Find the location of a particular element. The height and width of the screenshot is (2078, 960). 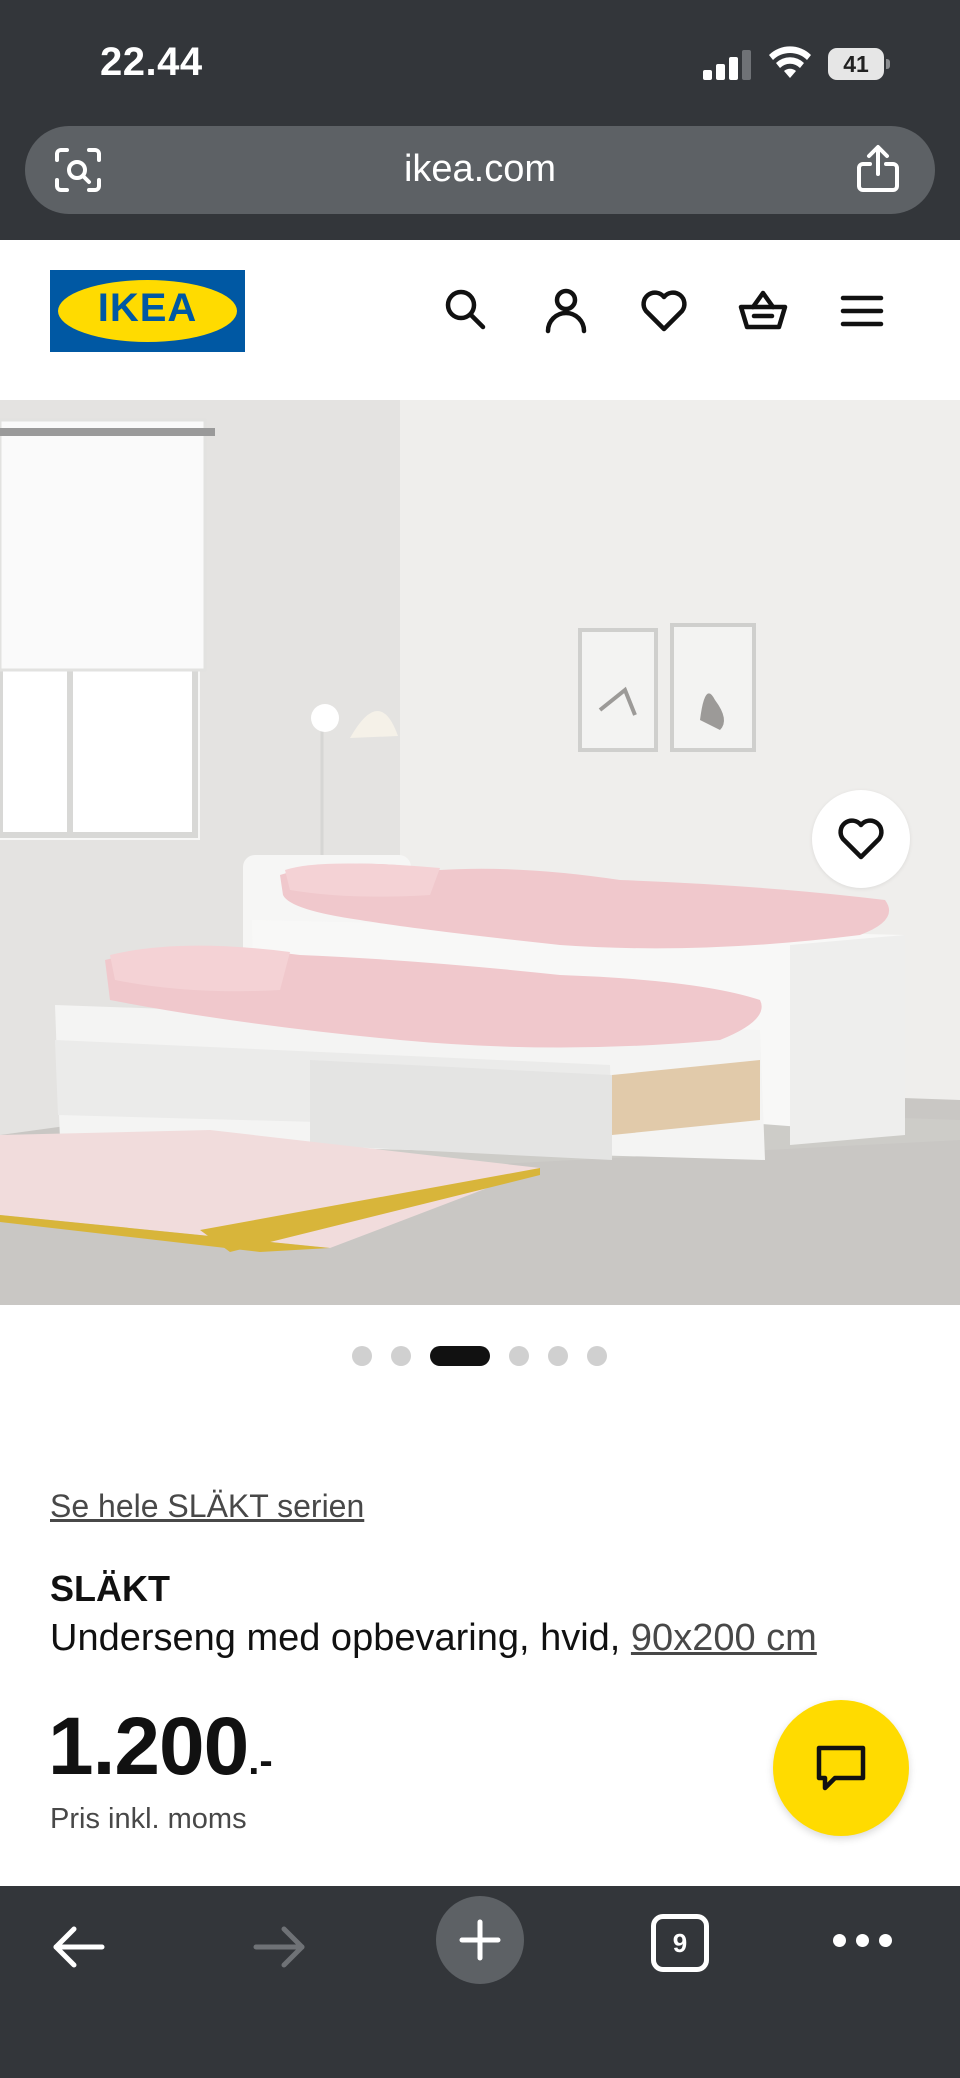

price-suffix: .- is located at coordinates (260, 1761).